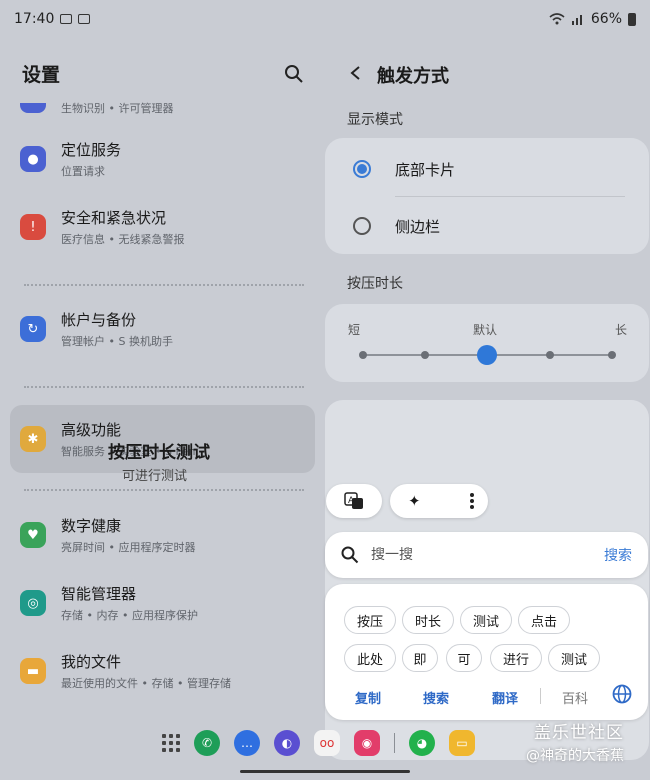  Describe the element at coordinates (129, 615) in the screenshot. I see `settings-item-subtitle: 存储 • 内存 • 应用程序保护` at that location.